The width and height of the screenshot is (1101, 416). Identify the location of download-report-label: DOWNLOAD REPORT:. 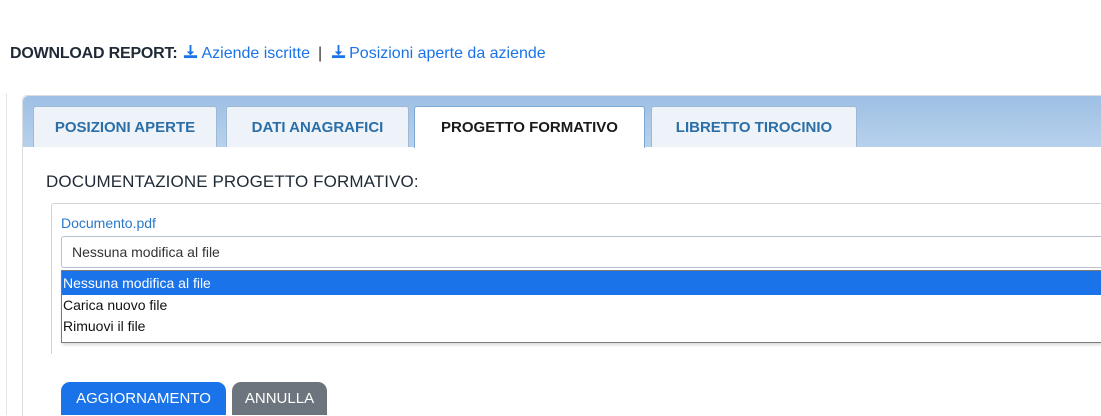
(94, 53).